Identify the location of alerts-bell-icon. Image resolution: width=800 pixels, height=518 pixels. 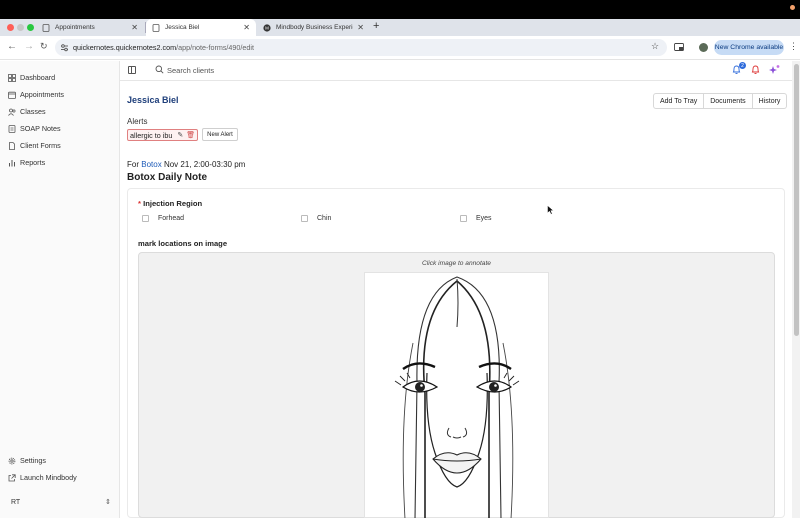
(755, 69).